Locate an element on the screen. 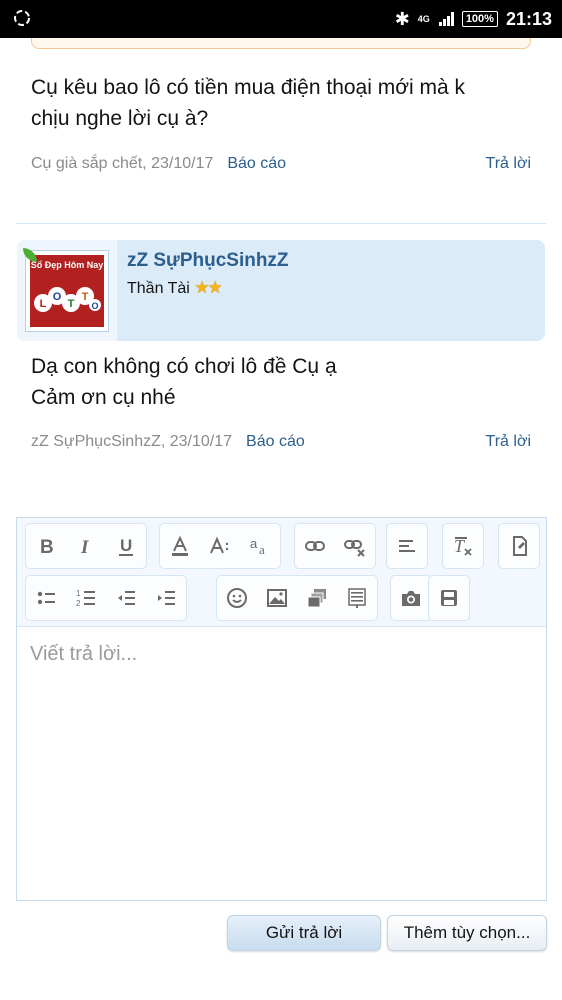  toolbar-group-link is located at coordinates (335, 546).